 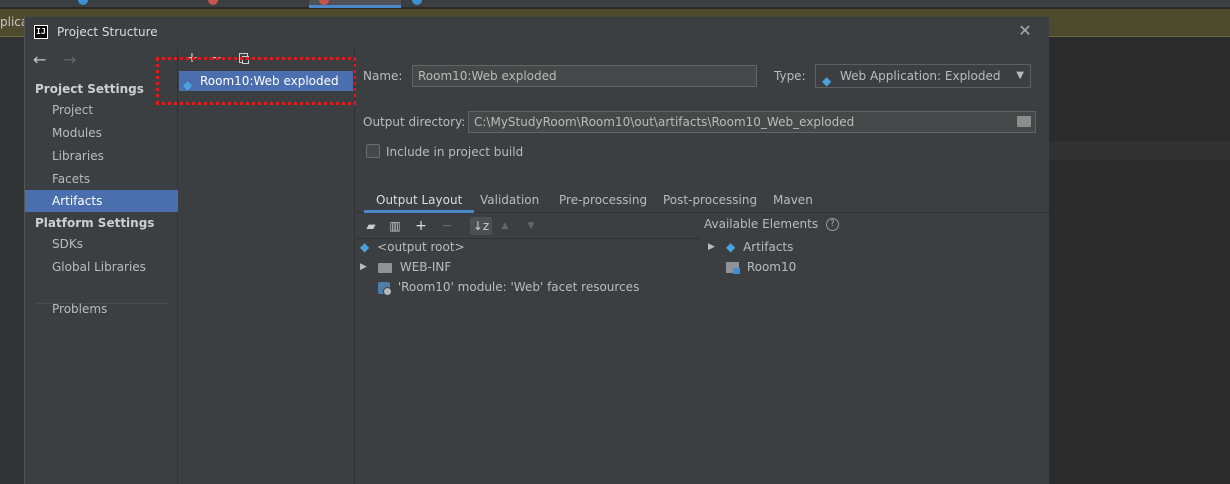 I want to click on ide-editor-tabs, so click(x=615, y=4).